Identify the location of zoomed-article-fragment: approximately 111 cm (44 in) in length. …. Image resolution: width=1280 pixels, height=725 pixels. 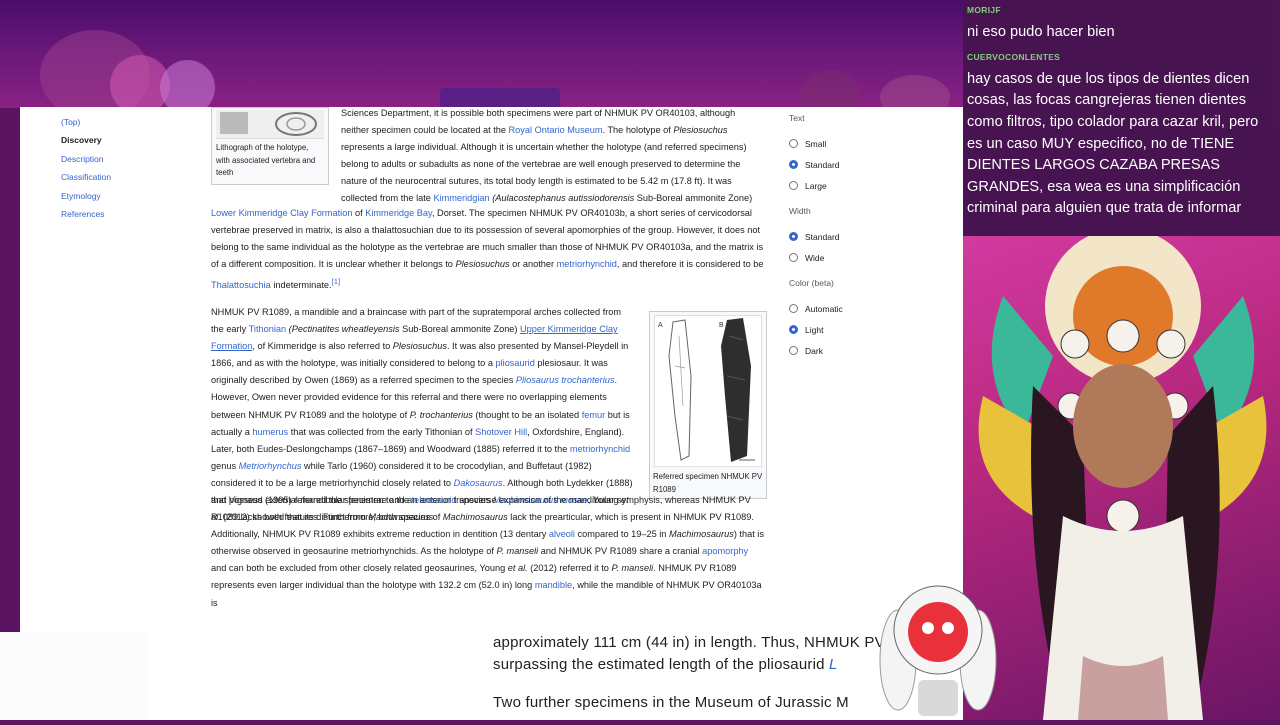
(555, 677).